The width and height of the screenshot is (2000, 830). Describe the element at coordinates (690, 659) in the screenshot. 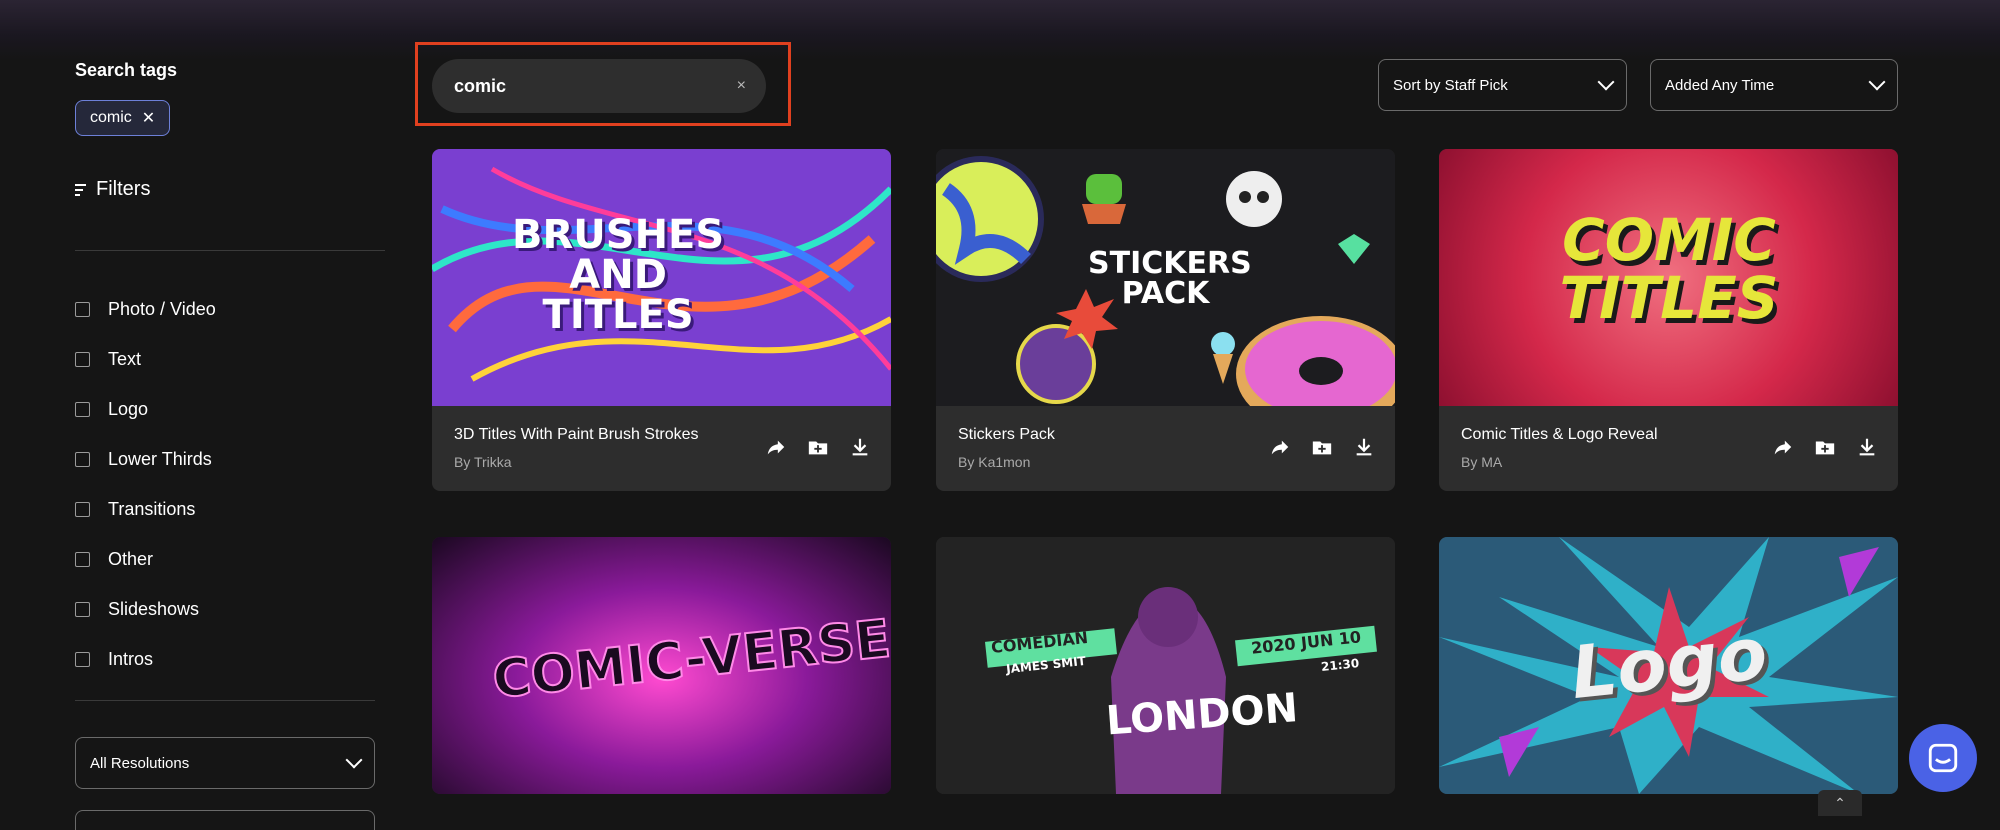

I see `thumb-text-line: COMIC-VERSE` at that location.